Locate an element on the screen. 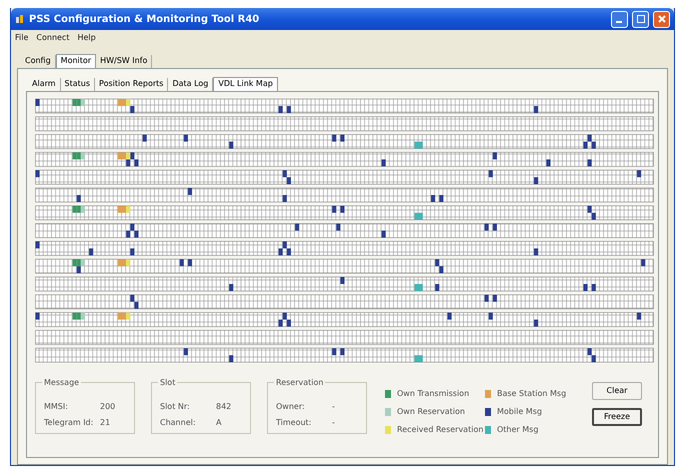  maximize-icon is located at coordinates (640, 19).